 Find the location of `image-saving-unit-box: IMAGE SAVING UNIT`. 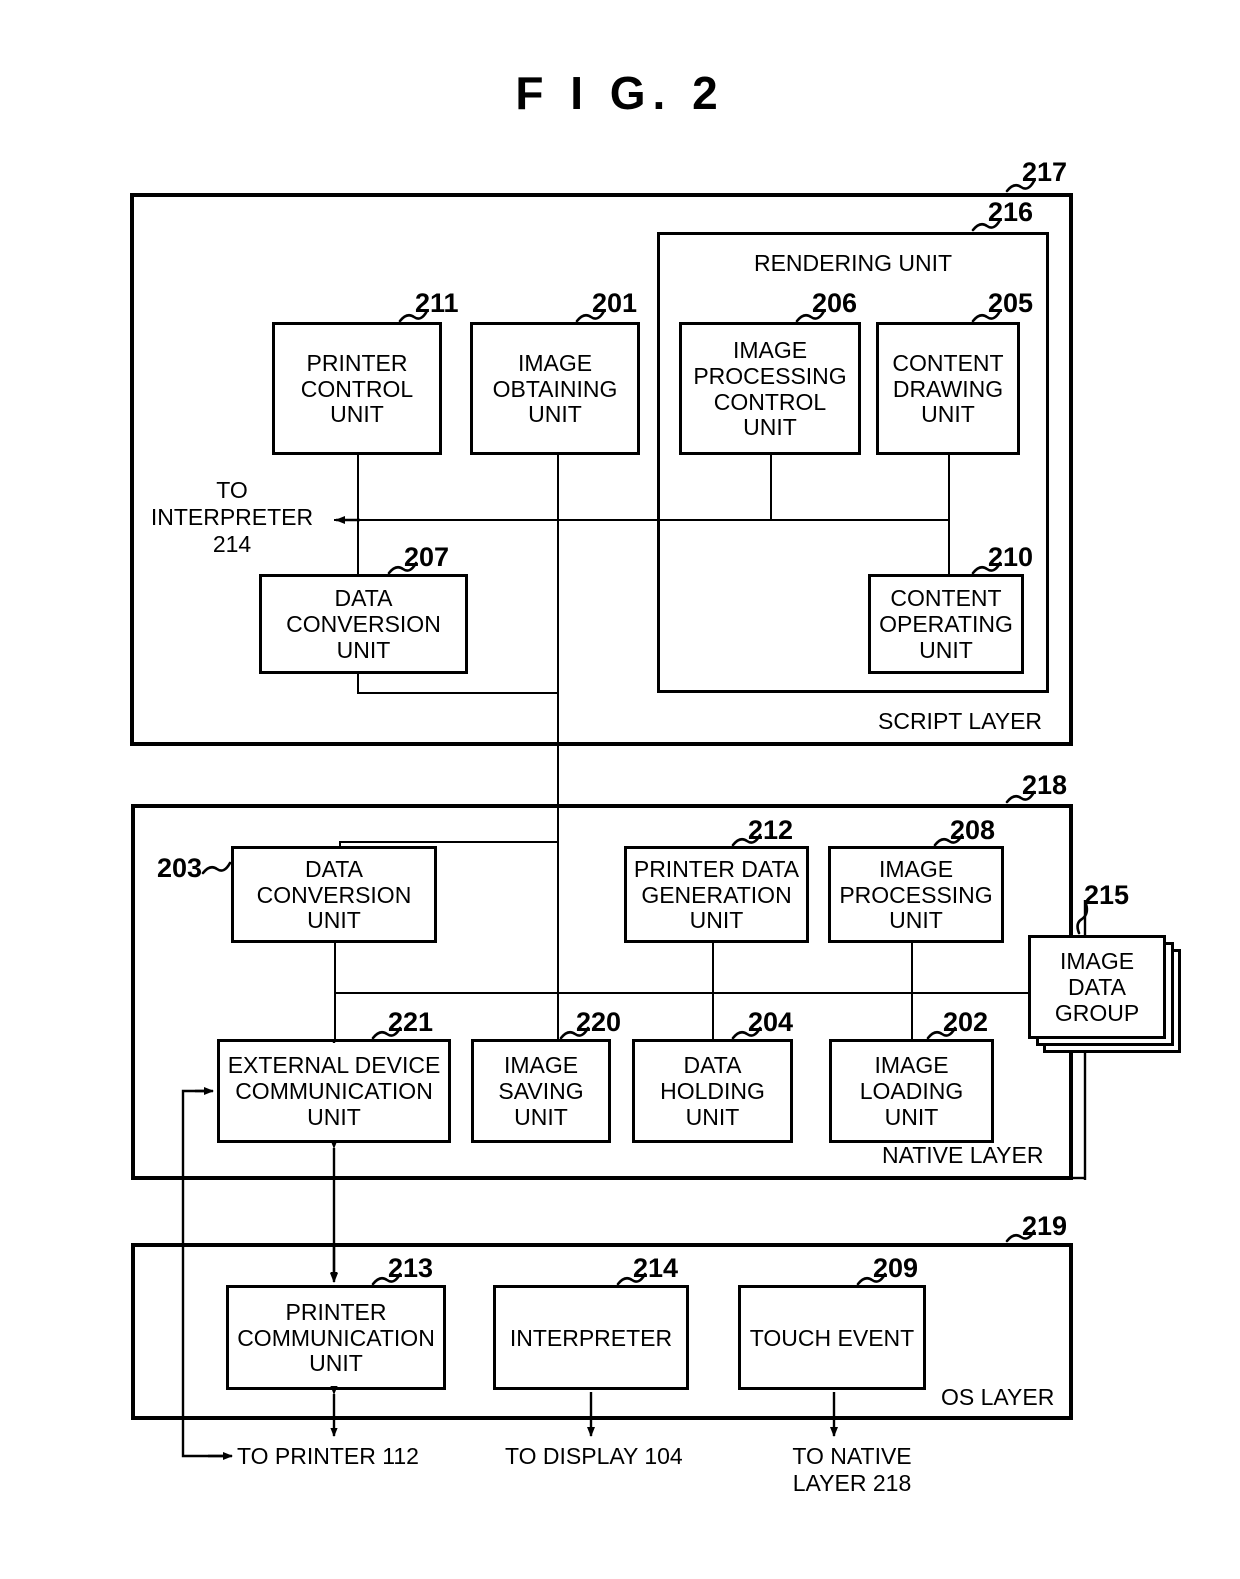

image-saving-unit-box: IMAGE SAVING UNIT is located at coordinates (541, 1091).